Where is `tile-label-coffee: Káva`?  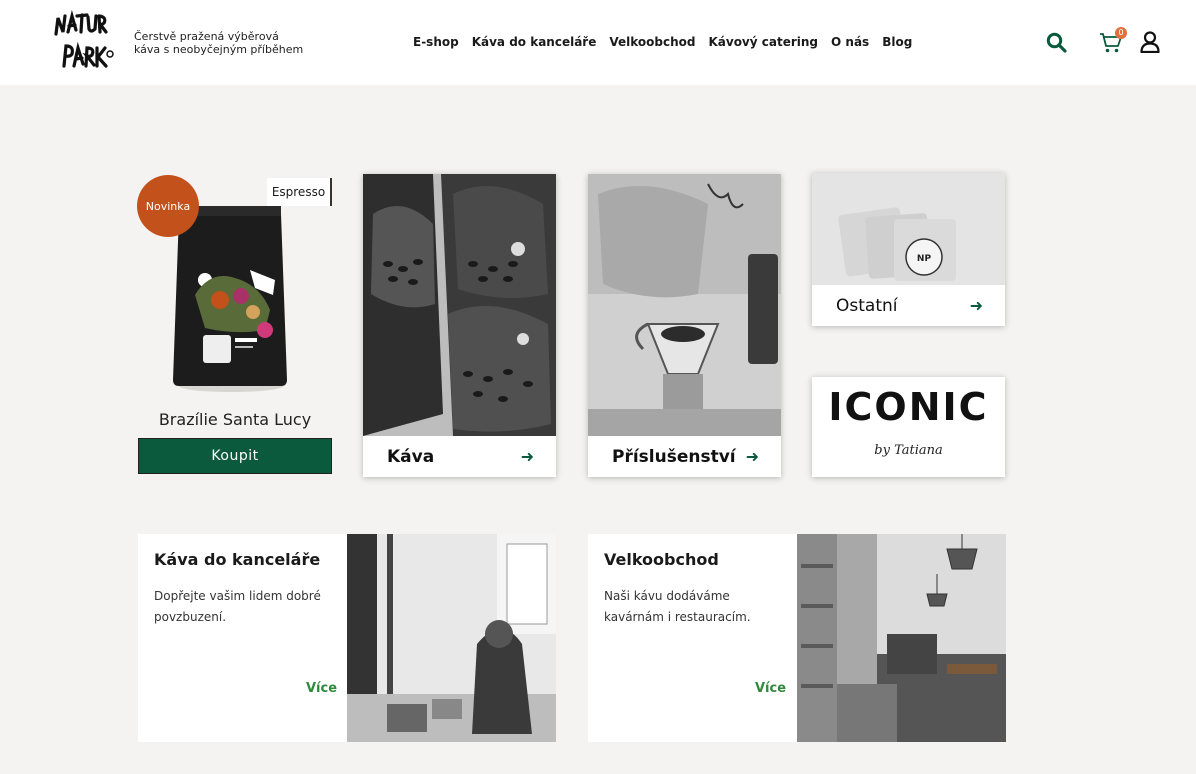
tile-label-coffee: Káva is located at coordinates (411, 456).